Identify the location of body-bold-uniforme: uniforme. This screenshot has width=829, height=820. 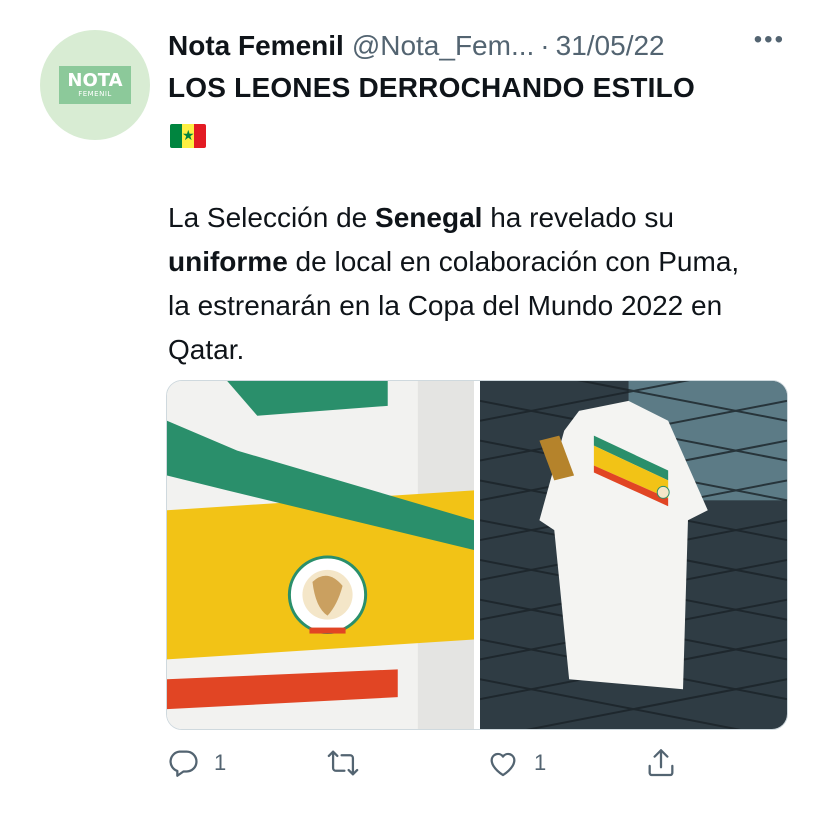
(228, 261).